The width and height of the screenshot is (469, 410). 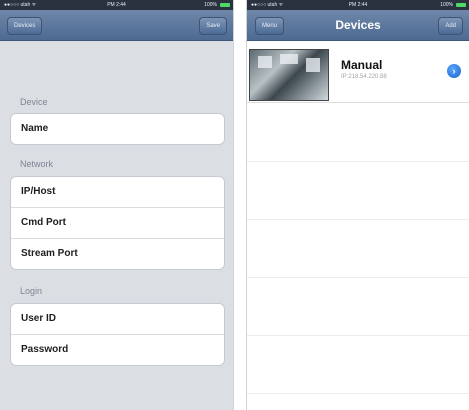 I want to click on device-row: Manual IP:218.54.220.88 ›, so click(x=358, y=74).